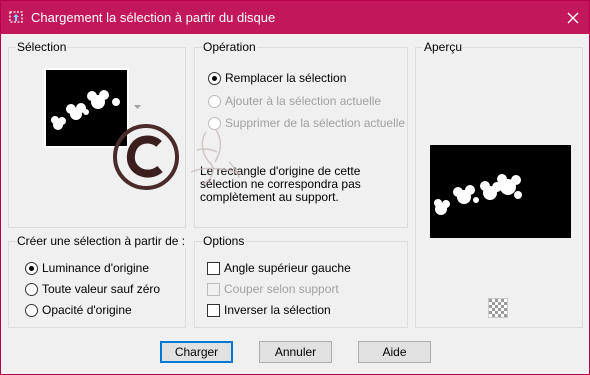  I want to click on flowers-thumbnail-image, so click(85, 110).